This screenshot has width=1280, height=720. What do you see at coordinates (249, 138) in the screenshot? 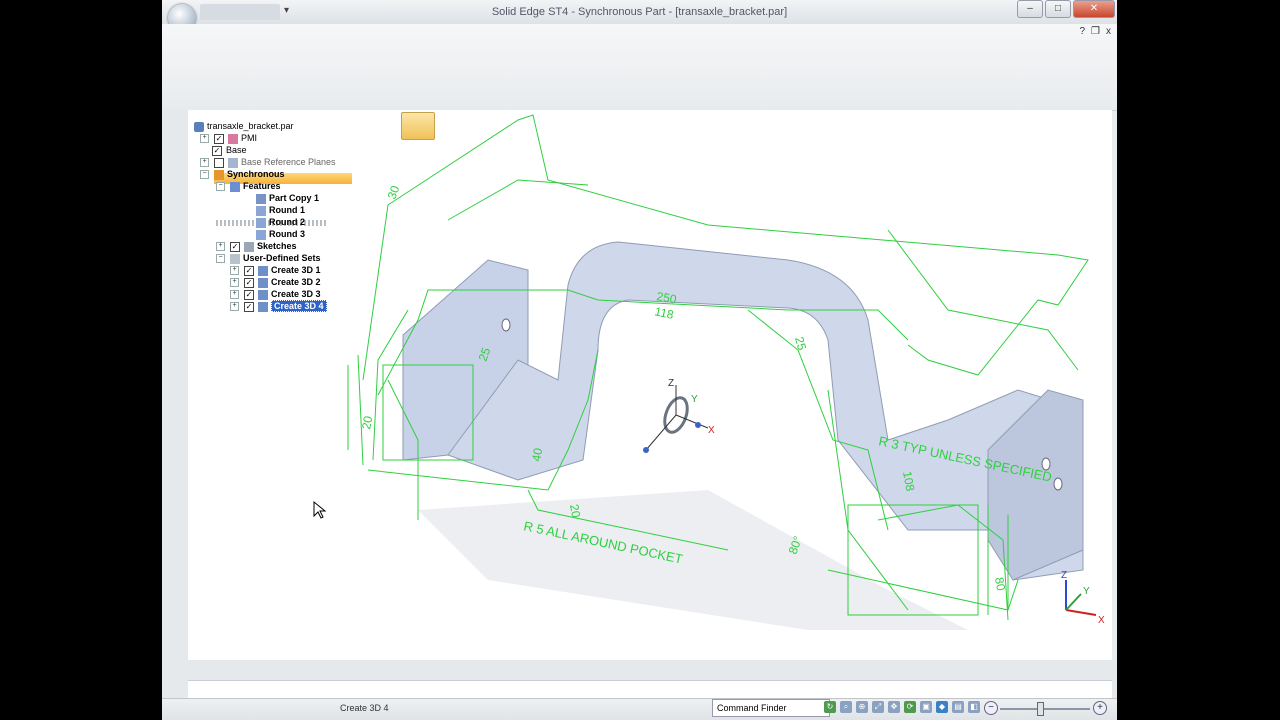
I see `tree-item-label: PMI` at bounding box center [249, 138].